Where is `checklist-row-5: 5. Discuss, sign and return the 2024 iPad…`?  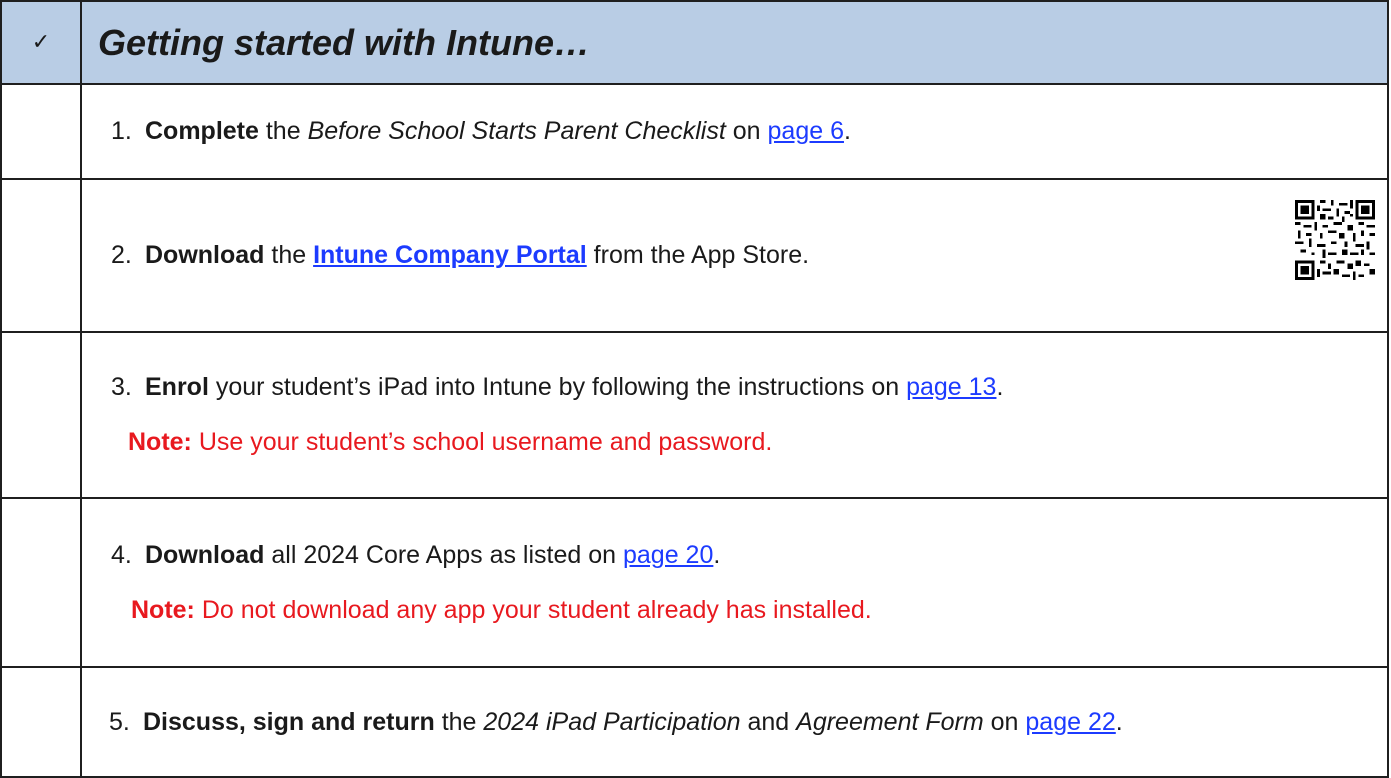
checklist-row-5: 5. Discuss, sign and return the 2024 iPad… is located at coordinates (694, 722).